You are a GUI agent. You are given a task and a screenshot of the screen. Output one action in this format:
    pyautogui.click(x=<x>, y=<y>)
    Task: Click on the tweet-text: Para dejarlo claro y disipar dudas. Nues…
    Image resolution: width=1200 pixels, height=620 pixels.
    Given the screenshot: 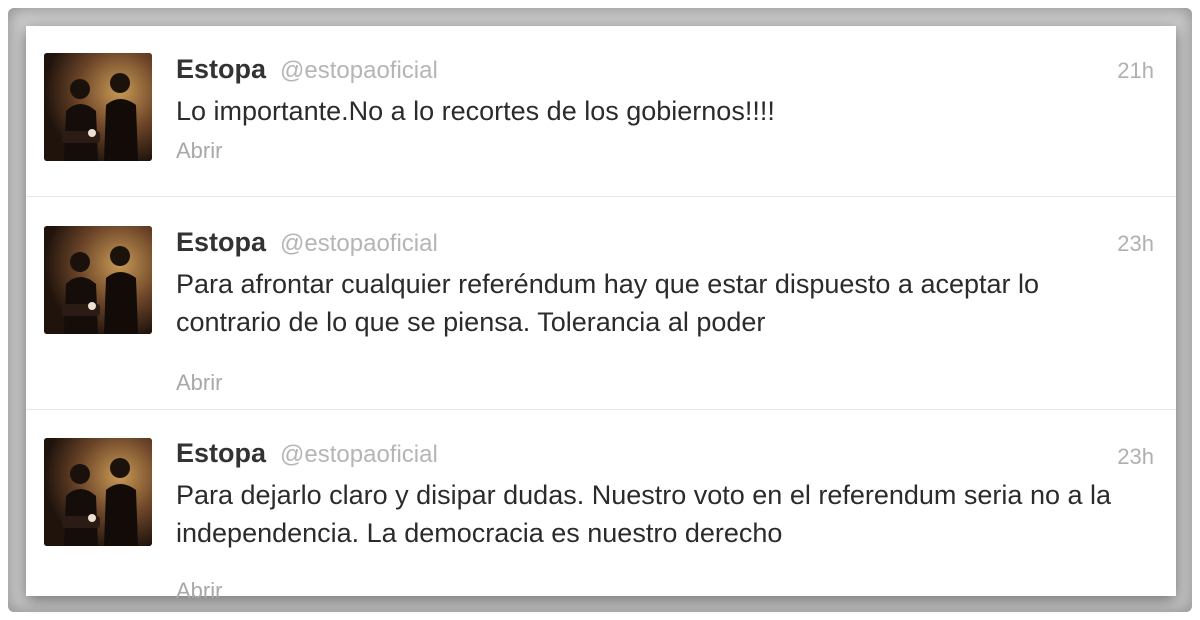 What is the action you would take?
    pyautogui.click(x=644, y=514)
    